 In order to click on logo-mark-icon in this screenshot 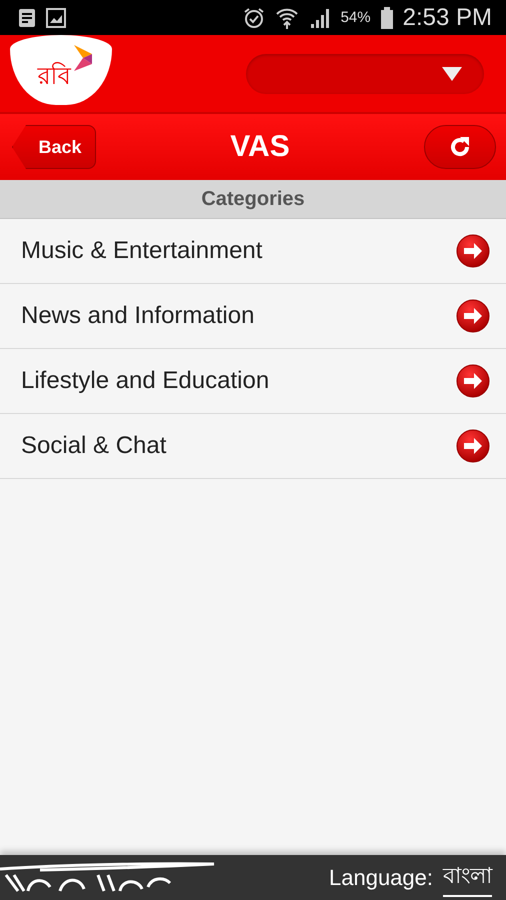, I will do `click(84, 58)`.